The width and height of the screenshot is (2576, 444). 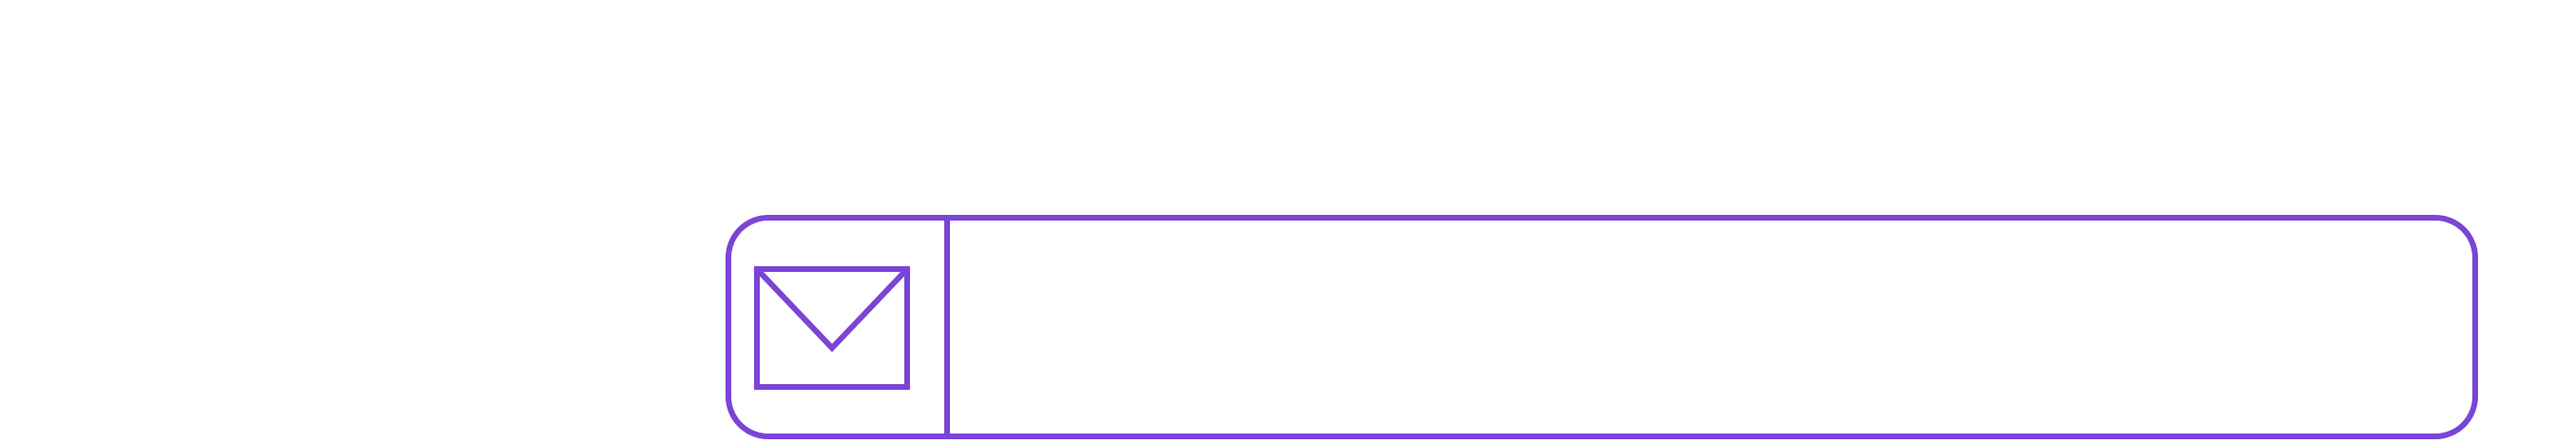 I want to click on mail-icon, so click(x=832, y=328).